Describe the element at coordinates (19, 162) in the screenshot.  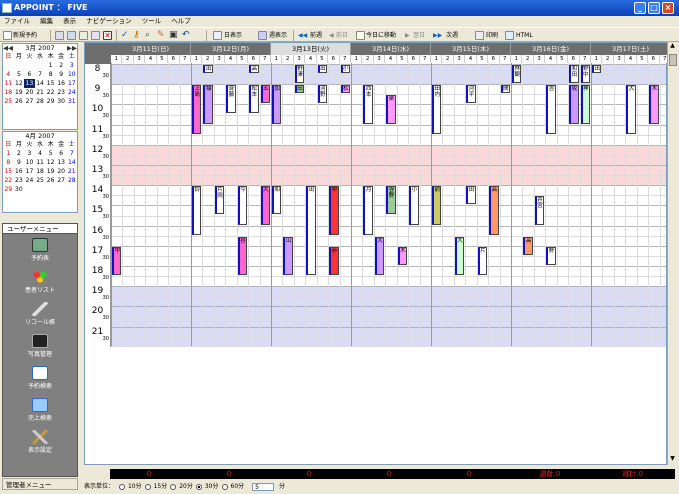
I see `calendar-day: 9` at that location.